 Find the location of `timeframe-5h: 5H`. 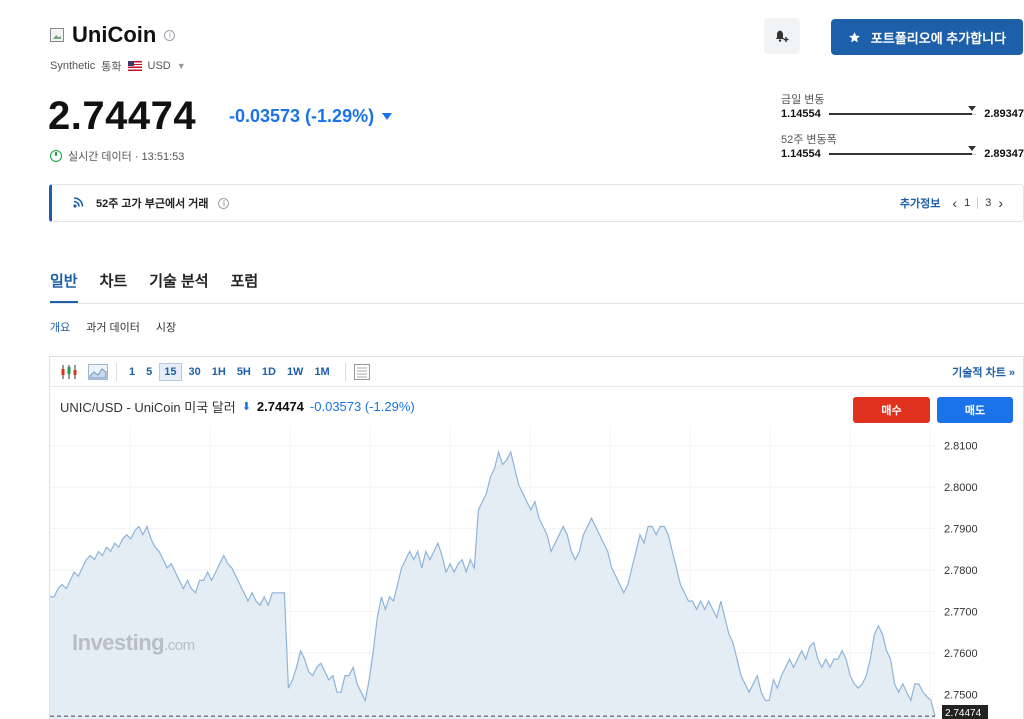

timeframe-5h: 5H is located at coordinates (244, 372).